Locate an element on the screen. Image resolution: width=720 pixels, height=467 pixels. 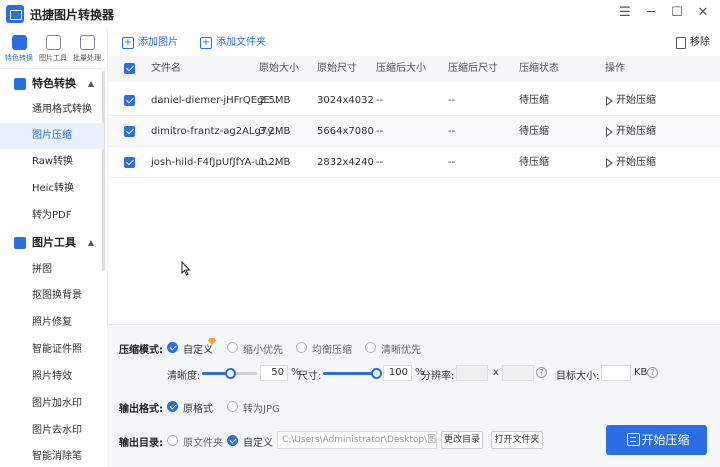
sidebar-group-tools: 图片工具 ▲ is located at coordinates (52, 243).